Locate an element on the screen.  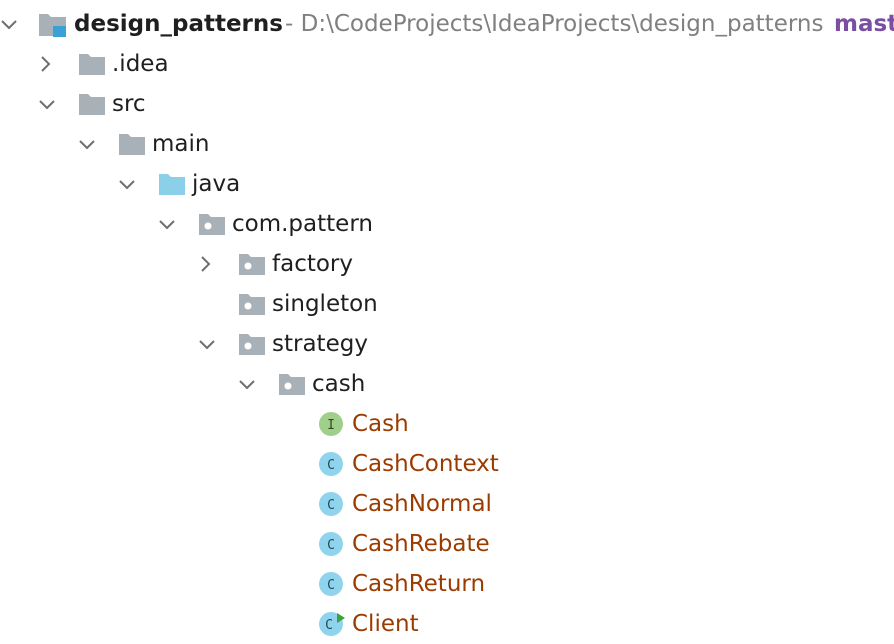
interface-icon: I is located at coordinates (332, 424).